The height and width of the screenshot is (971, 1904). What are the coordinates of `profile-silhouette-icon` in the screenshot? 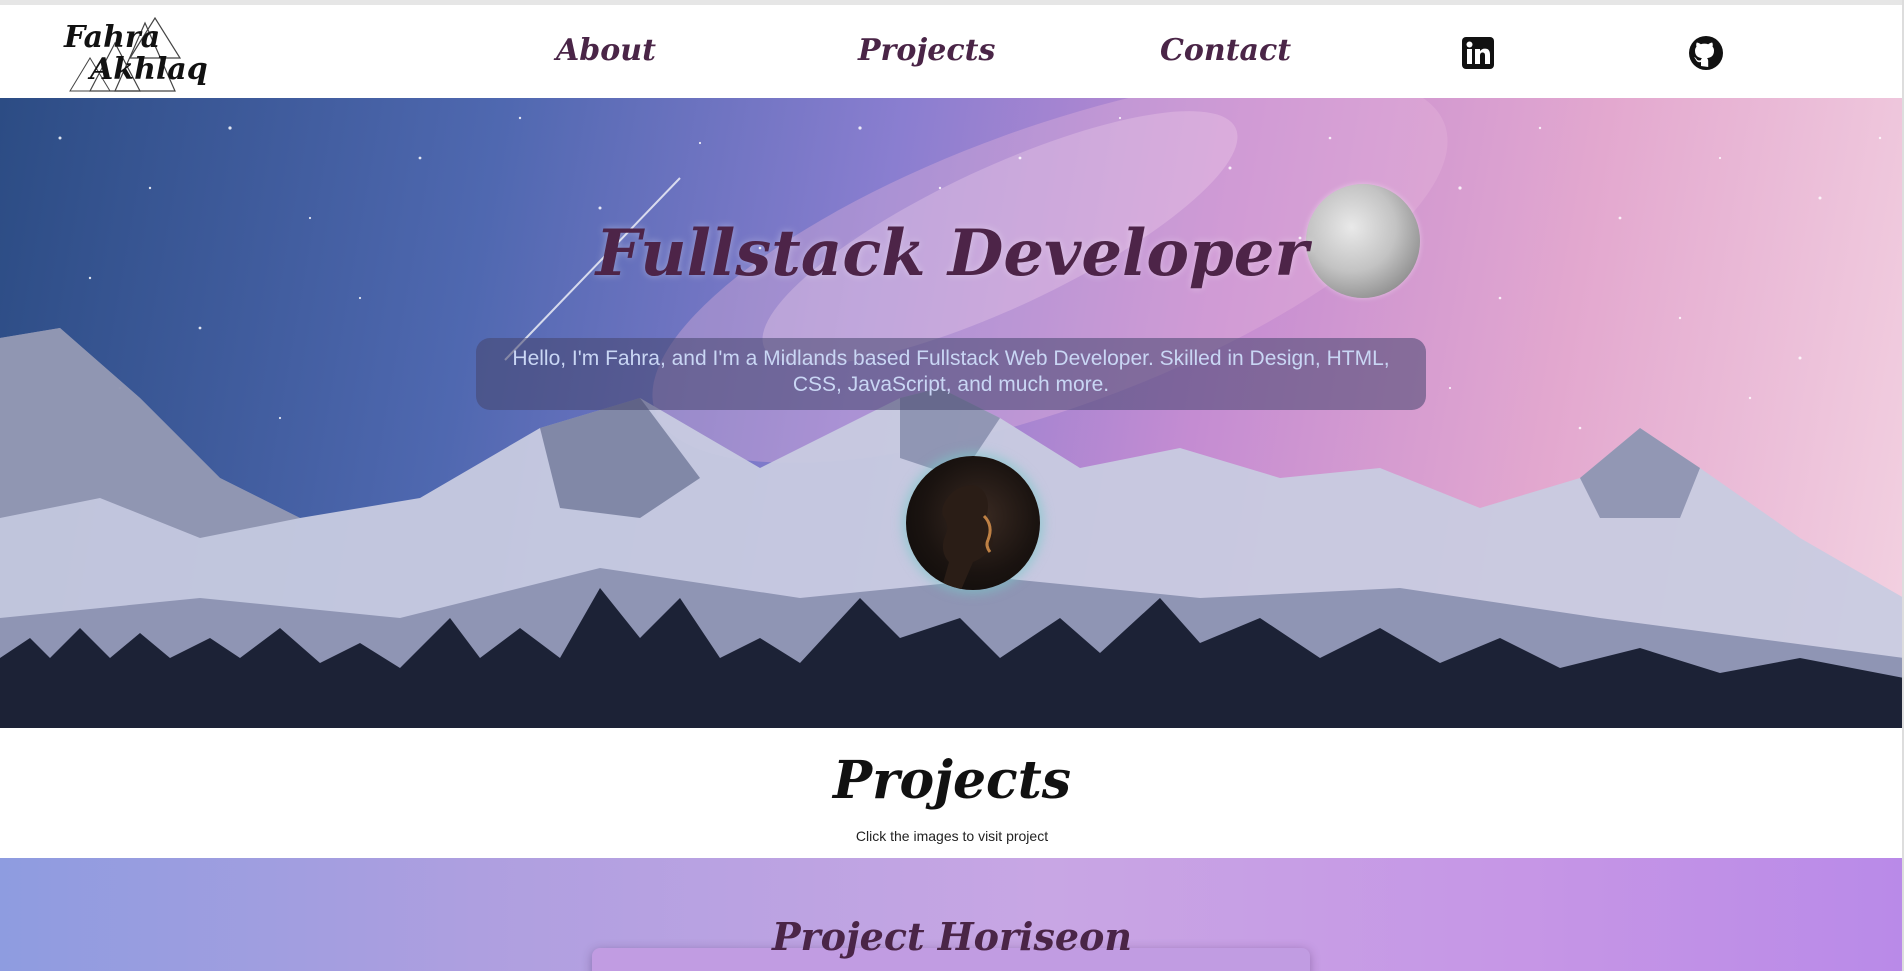 It's located at (967, 537).